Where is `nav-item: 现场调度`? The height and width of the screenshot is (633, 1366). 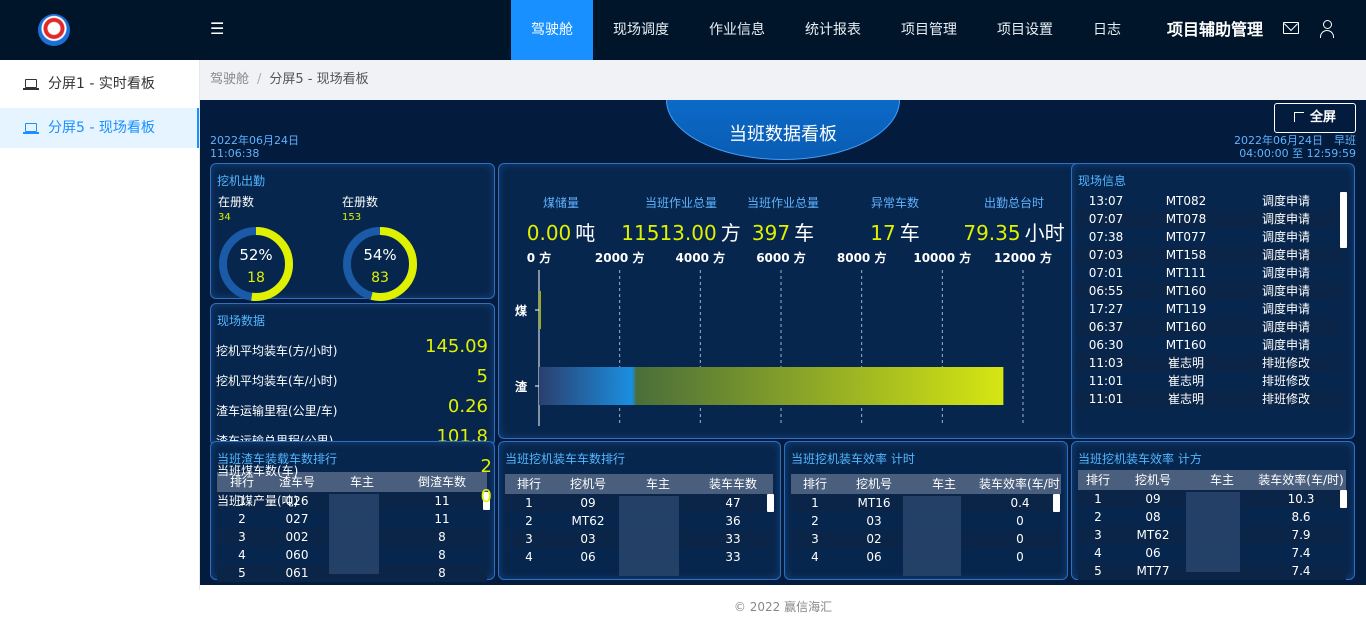 nav-item: 现场调度 is located at coordinates (641, 30).